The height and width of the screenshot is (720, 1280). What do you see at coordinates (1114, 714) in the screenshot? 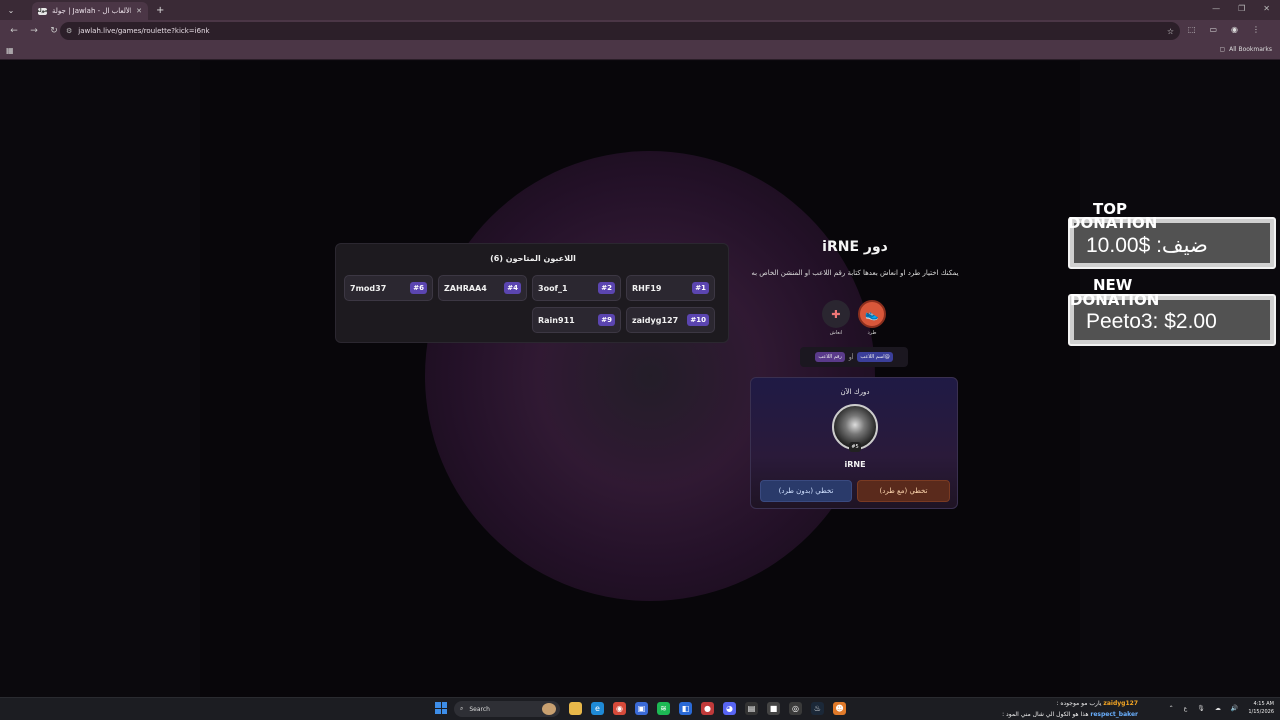
I see `chat-user: respect_baker` at bounding box center [1114, 714].